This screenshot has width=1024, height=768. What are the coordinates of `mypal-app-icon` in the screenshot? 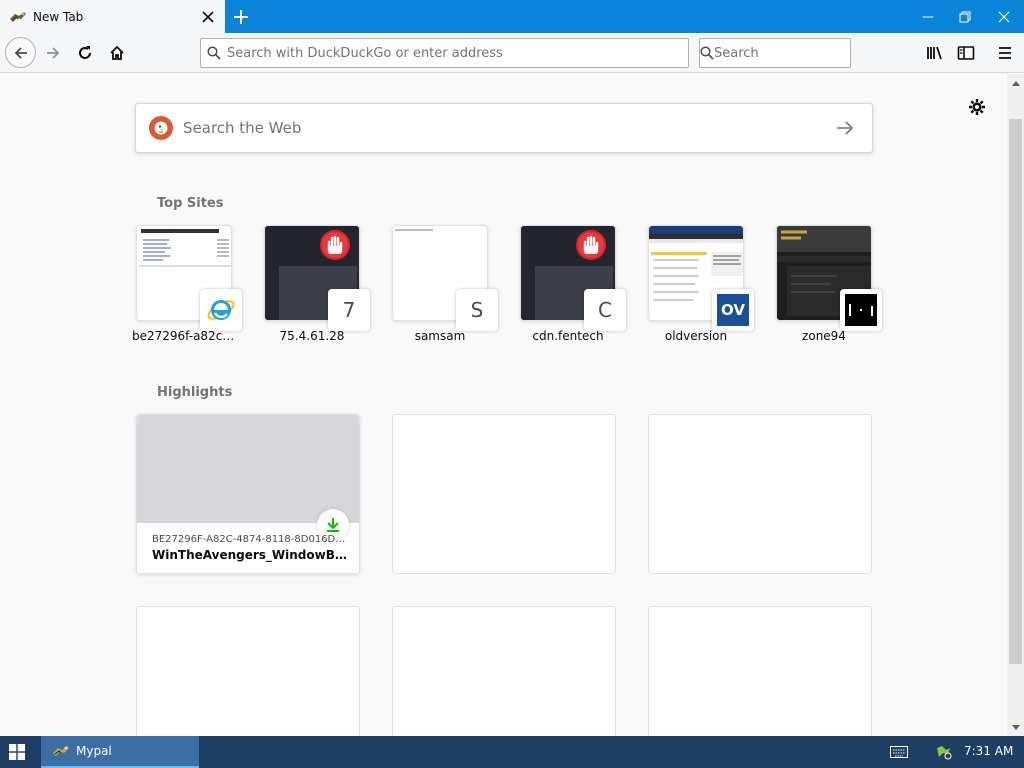 It's located at (61, 751).